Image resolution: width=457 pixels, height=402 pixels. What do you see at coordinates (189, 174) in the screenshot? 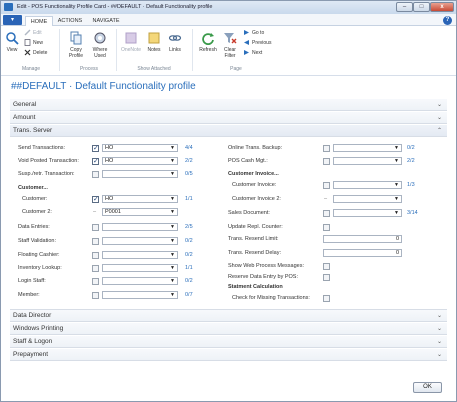
I see `susp-retr-count: 0/5` at bounding box center [189, 174].